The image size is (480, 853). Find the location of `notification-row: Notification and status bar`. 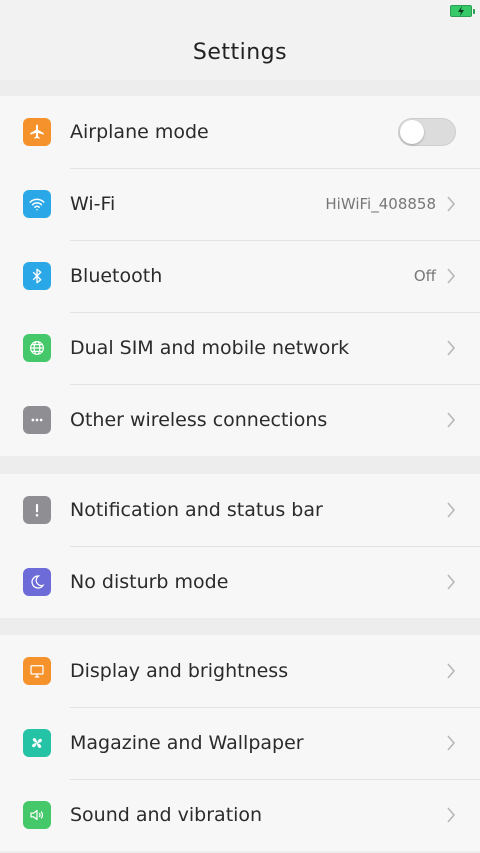

notification-row: Notification and status bar is located at coordinates (240, 510).